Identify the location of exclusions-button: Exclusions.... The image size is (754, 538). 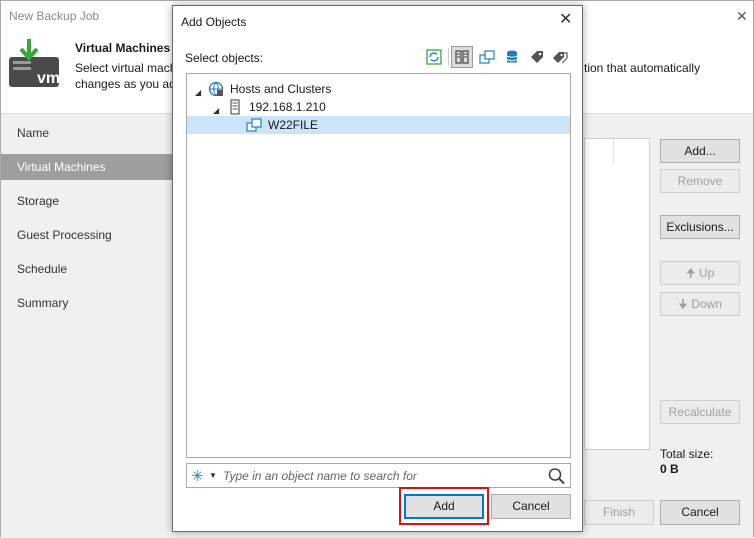
(700, 227).